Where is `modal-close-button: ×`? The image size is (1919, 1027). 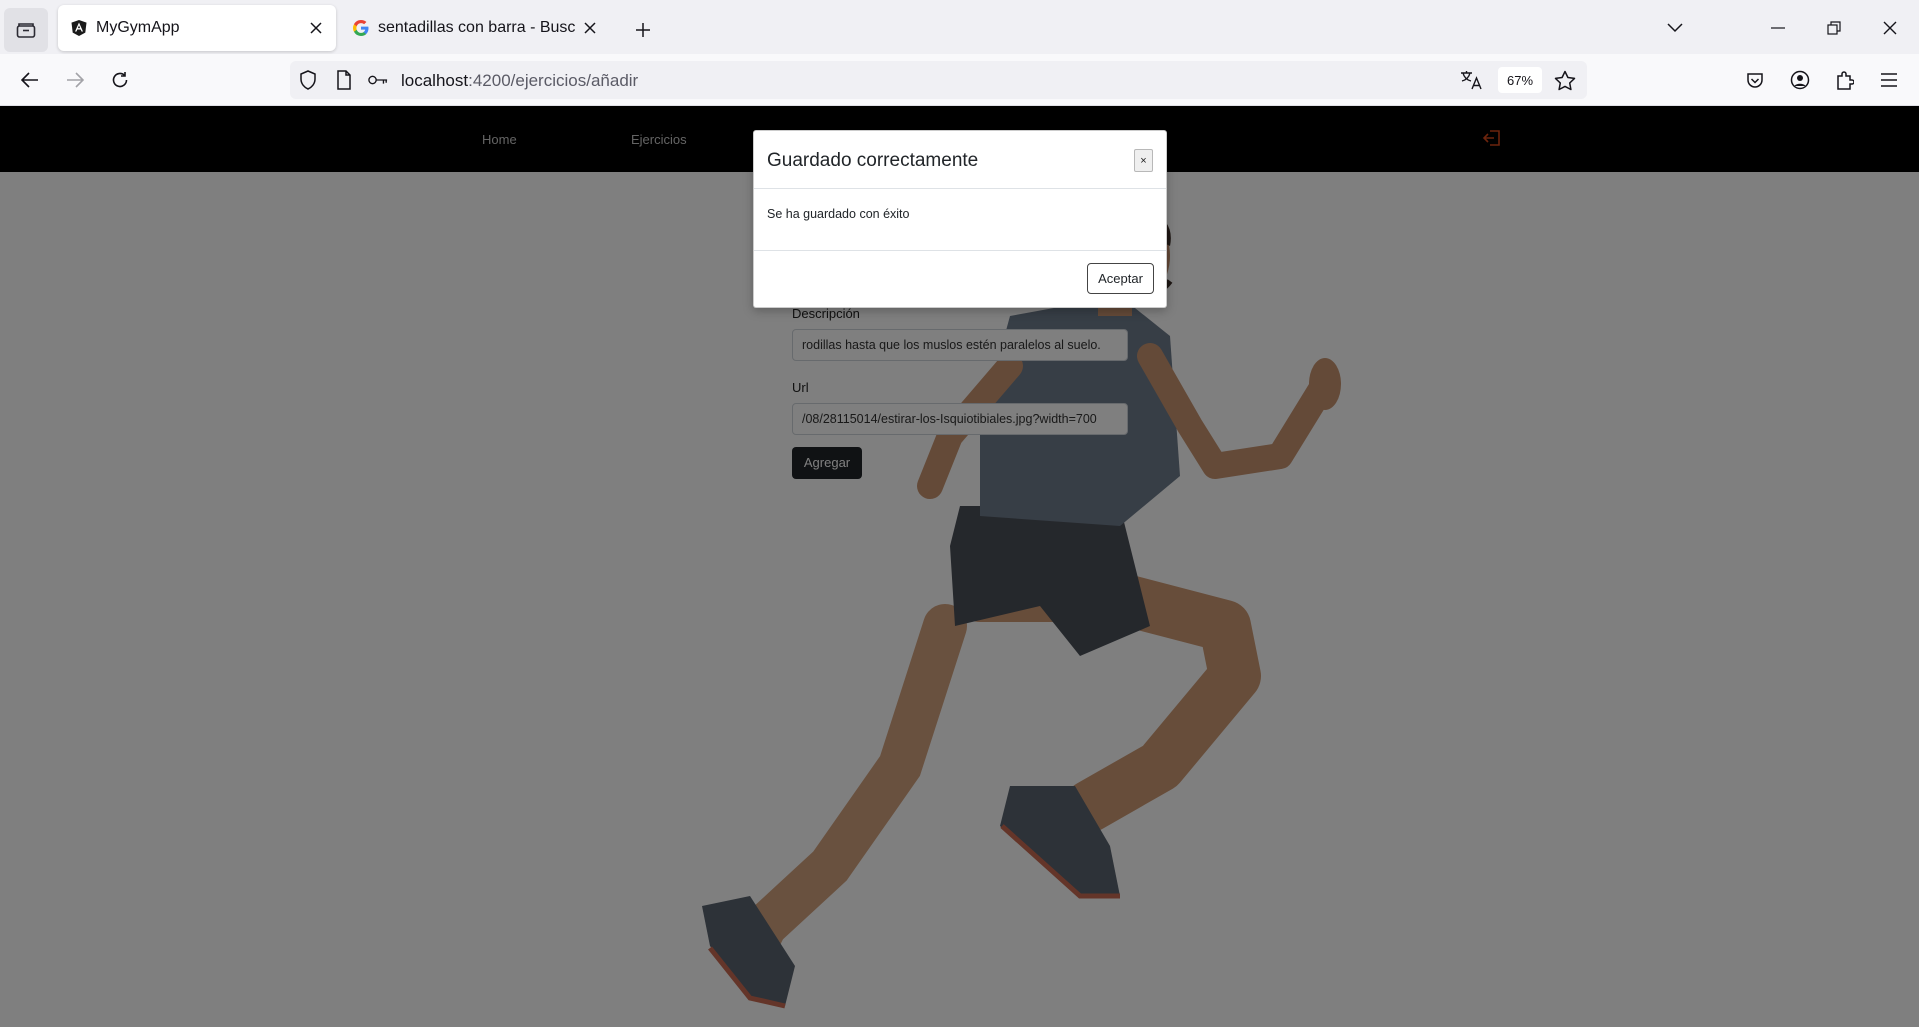
modal-close-button: × is located at coordinates (1143, 160).